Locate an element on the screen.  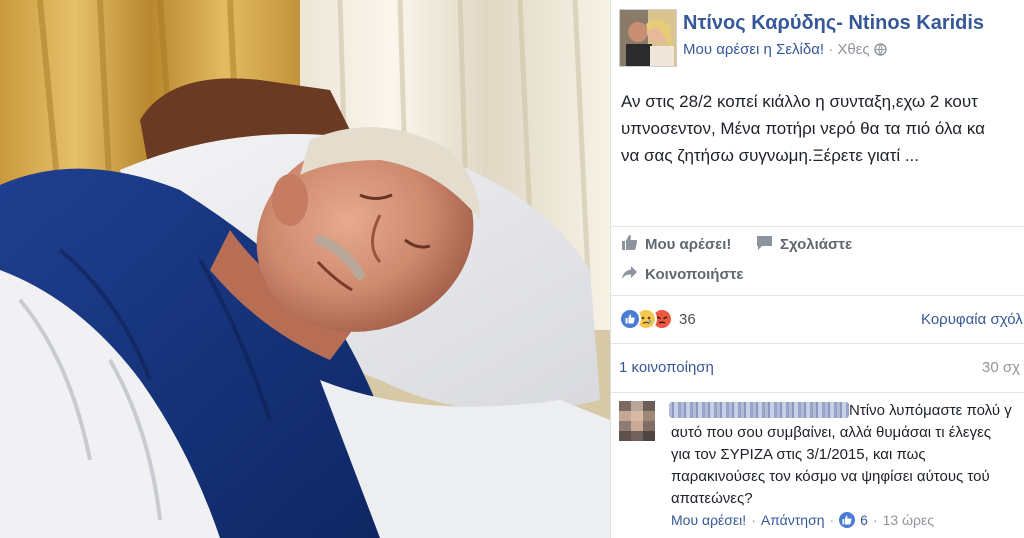
post-meta: Μου αρέσει η Σελίδα! · Χθες is located at coordinates (785, 50).